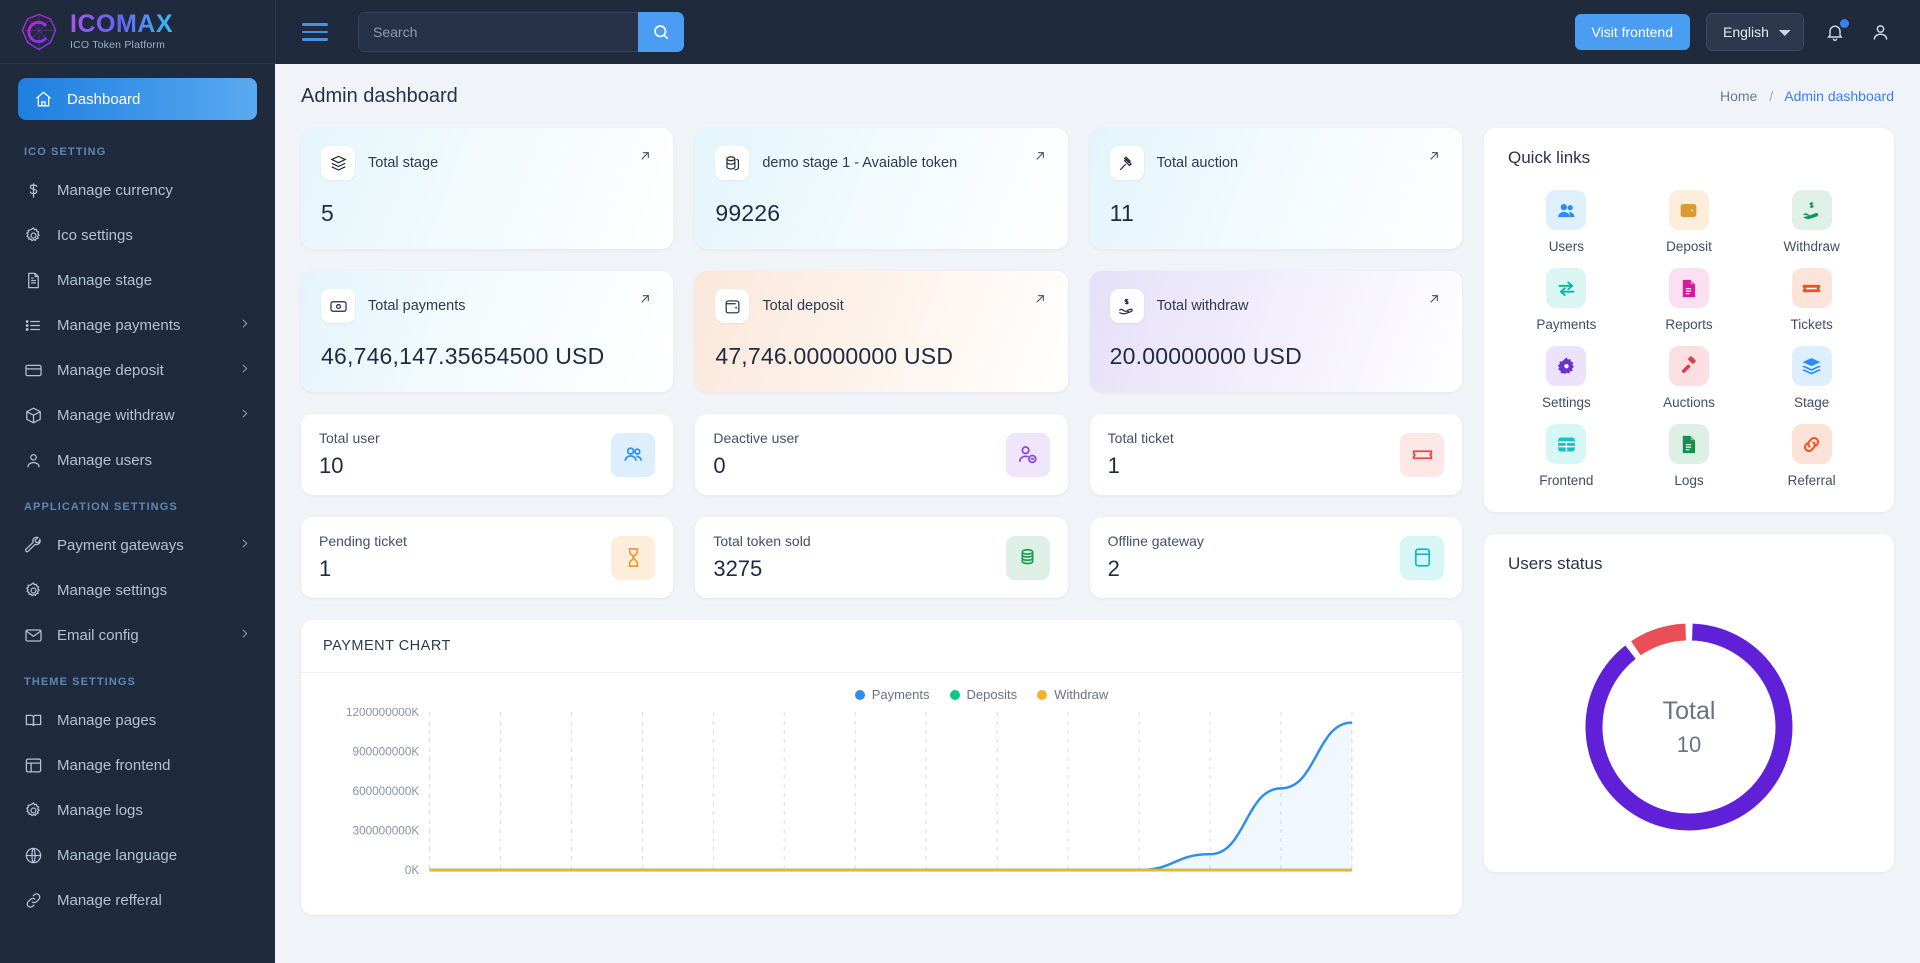 The width and height of the screenshot is (1920, 963). Describe the element at coordinates (244, 545) in the screenshot. I see `chevron-right-icon` at that location.